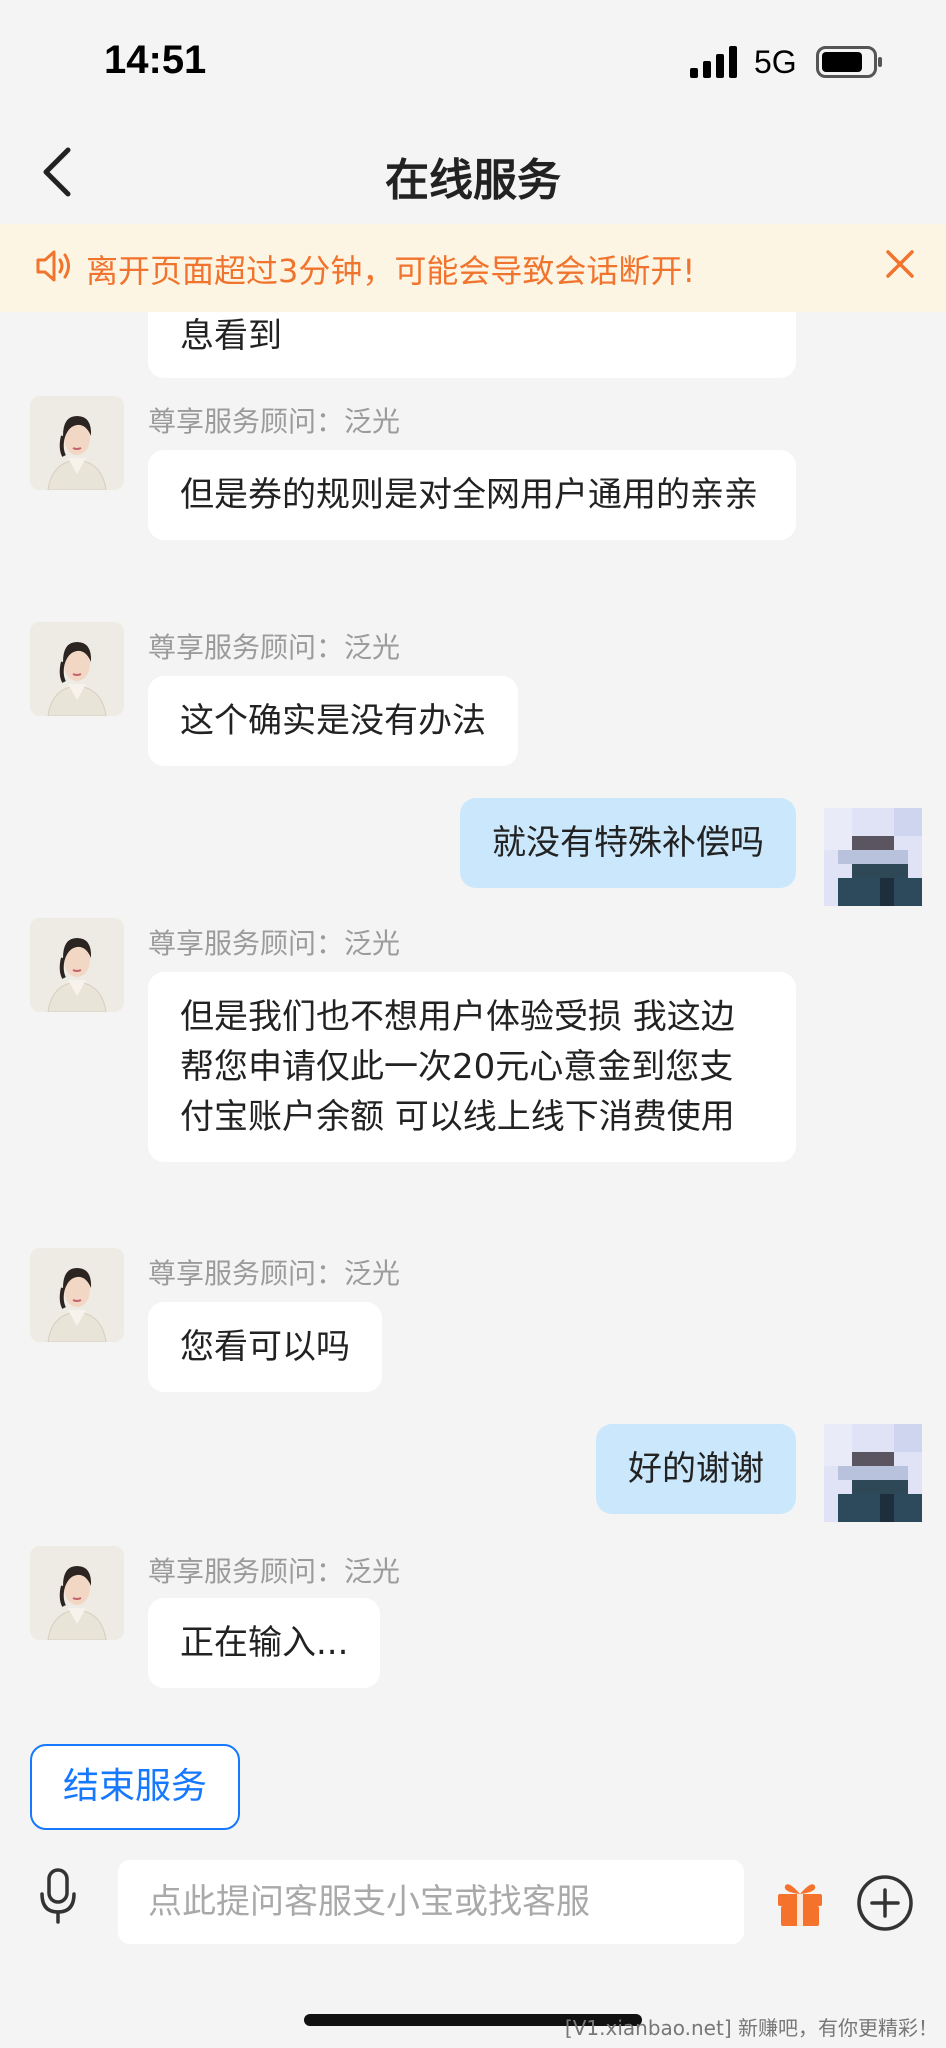  Describe the element at coordinates (696, 1469) in the screenshot. I see `message-bubble-user: 好的谢谢` at that location.